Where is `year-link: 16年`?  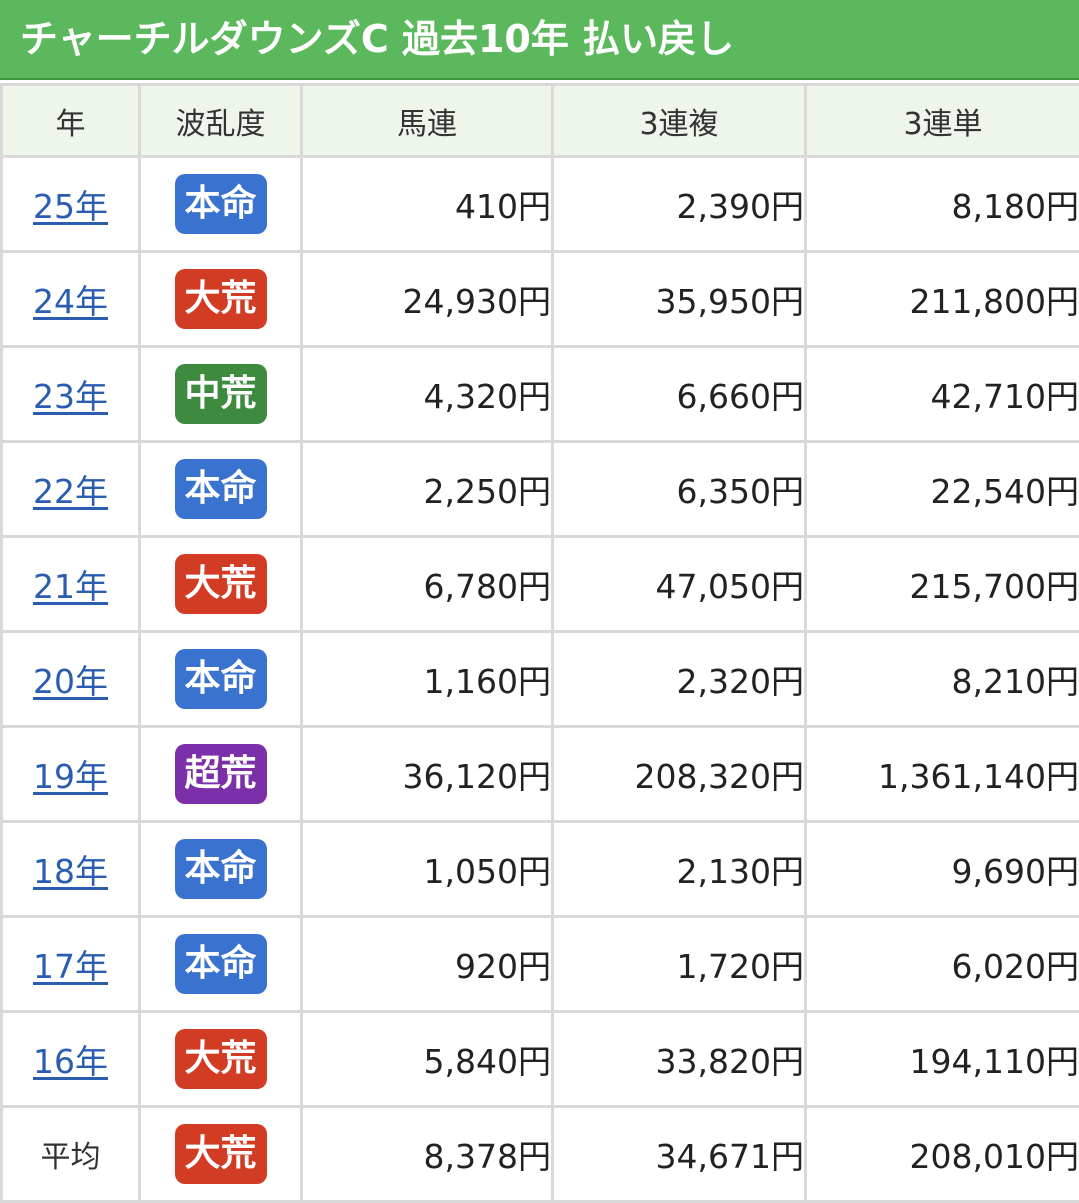 year-link: 16年 is located at coordinates (70, 1061).